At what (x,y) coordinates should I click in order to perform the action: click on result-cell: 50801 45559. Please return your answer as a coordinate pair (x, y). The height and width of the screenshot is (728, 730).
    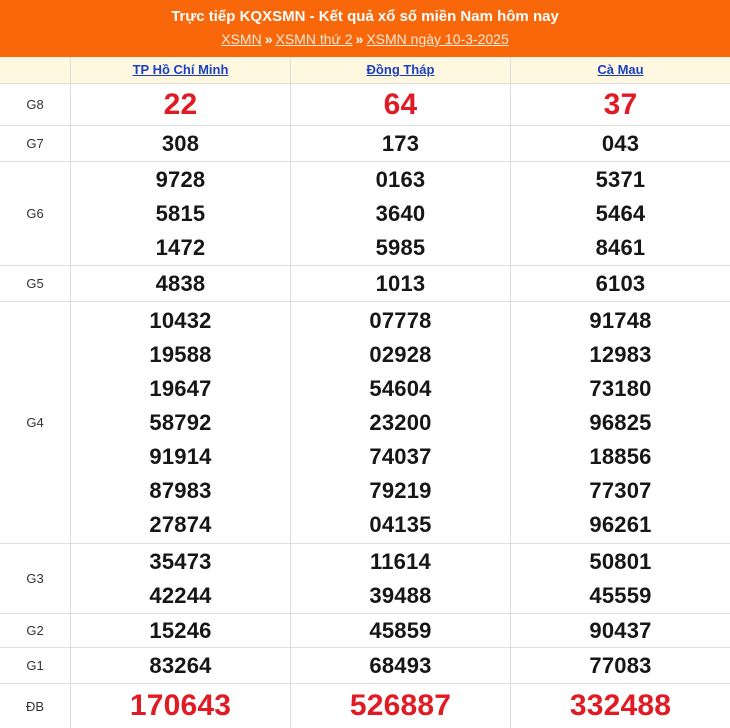
    Looking at the image, I should click on (620, 578).